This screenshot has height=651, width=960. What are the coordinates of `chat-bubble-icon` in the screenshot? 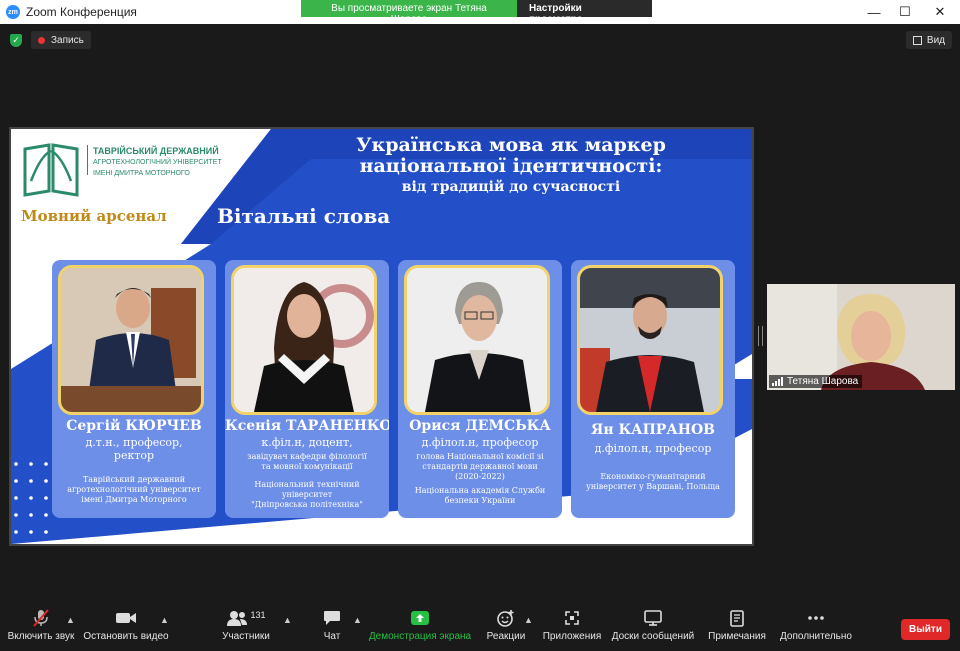 It's located at (332, 618).